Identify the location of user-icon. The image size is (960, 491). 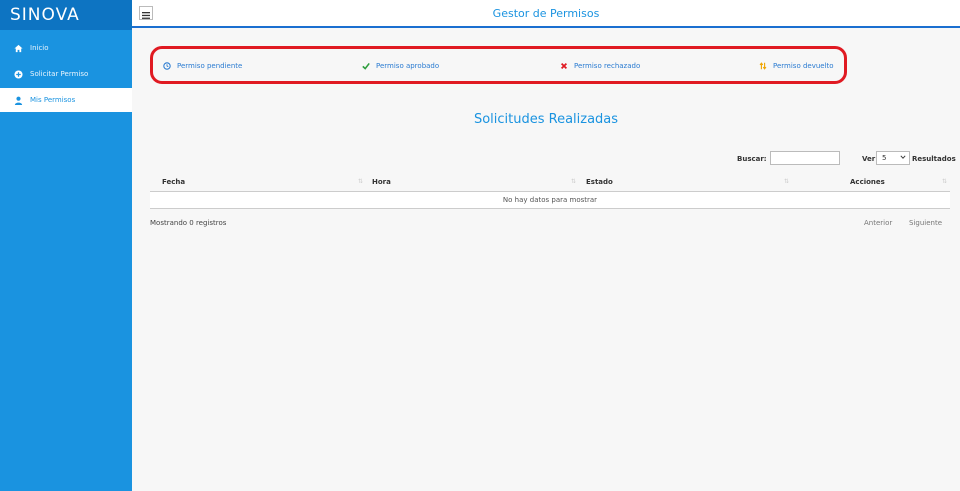
(18, 100).